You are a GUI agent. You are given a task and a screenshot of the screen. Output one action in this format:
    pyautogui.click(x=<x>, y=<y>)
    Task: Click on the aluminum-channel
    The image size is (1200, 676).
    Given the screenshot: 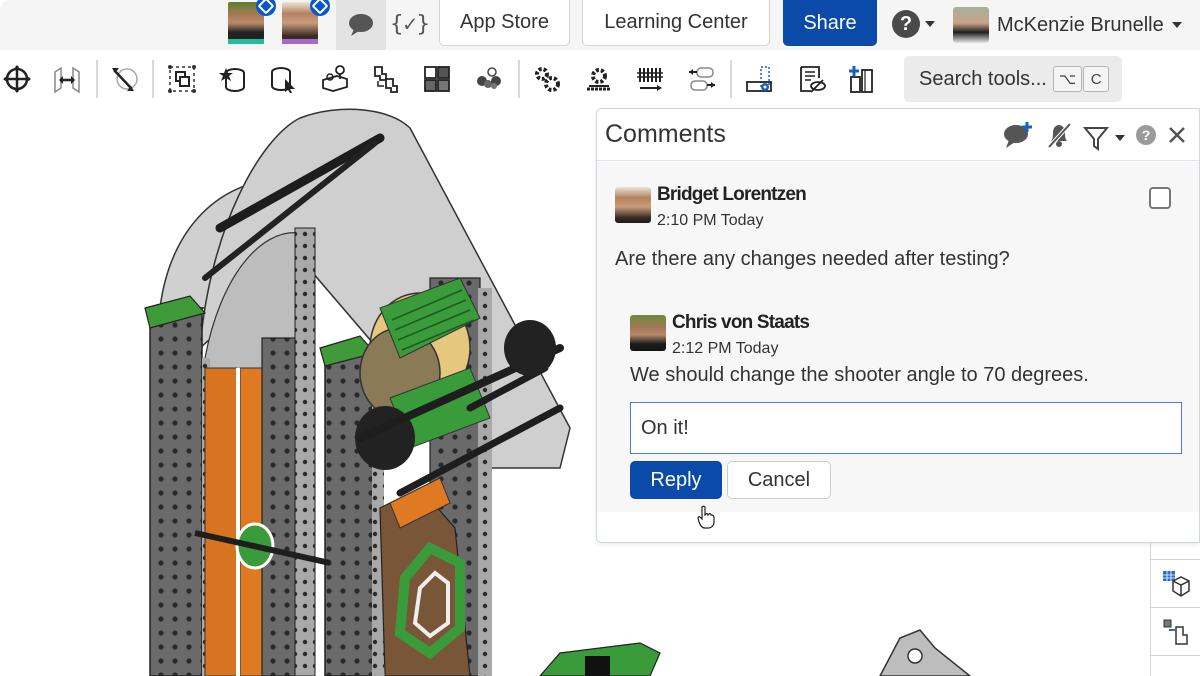 What is the action you would take?
    pyautogui.click(x=176, y=491)
    